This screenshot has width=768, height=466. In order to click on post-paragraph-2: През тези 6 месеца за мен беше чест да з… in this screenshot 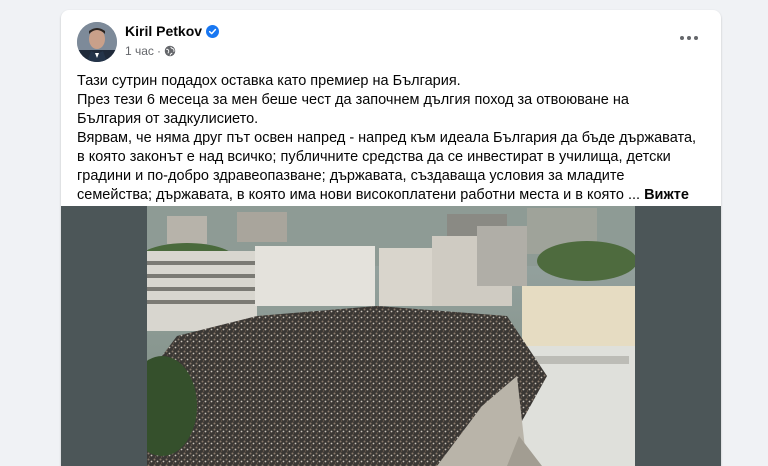, I will do `click(353, 109)`.